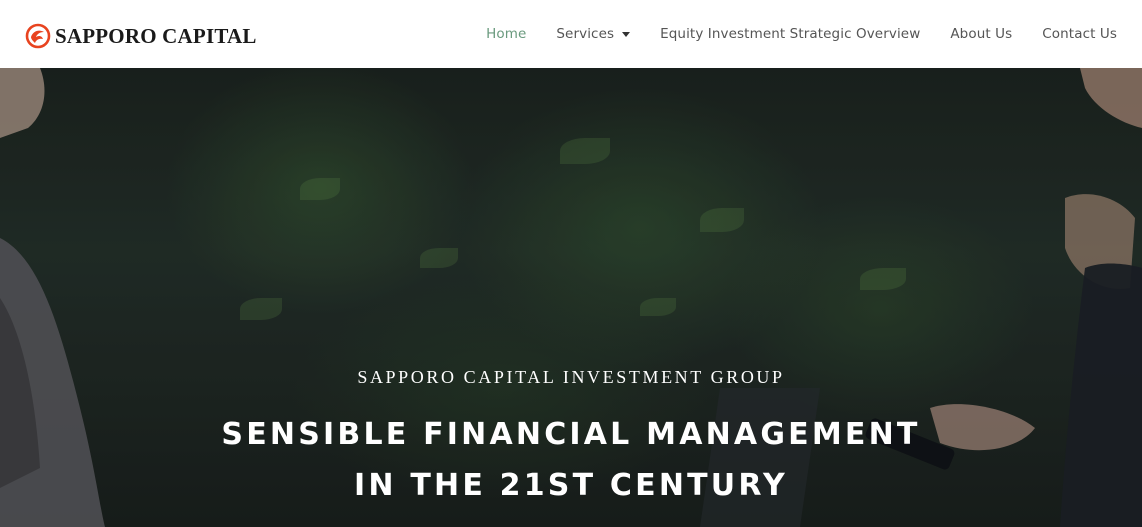  I want to click on nav-equity-investment: Equity Investment Strategic Overview, so click(790, 34).